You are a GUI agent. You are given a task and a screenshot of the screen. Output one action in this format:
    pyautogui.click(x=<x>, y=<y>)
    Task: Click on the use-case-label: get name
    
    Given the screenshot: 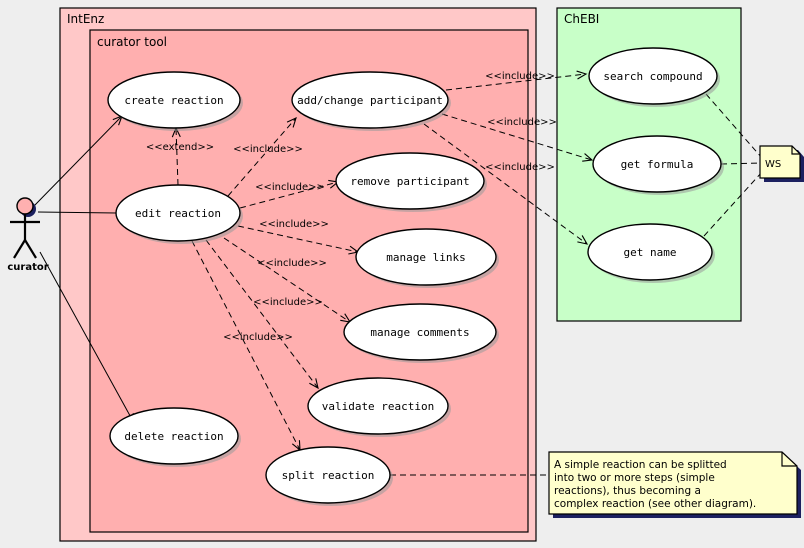 What is the action you would take?
    pyautogui.click(x=650, y=252)
    